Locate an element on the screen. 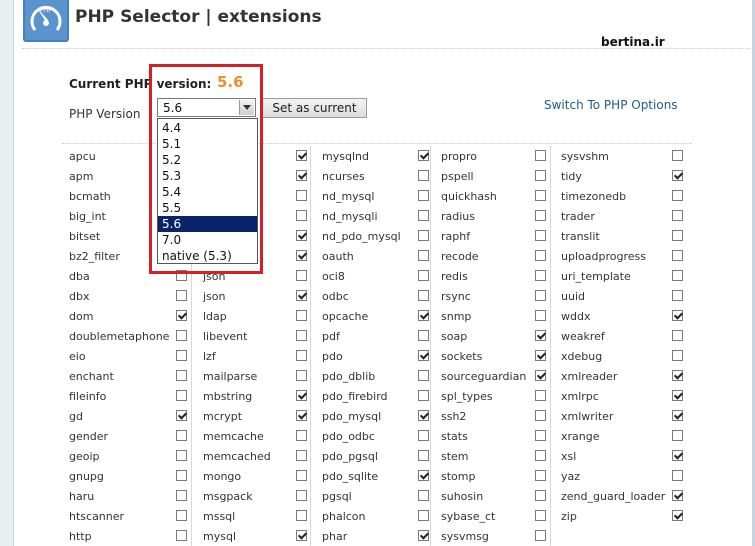 The width and height of the screenshot is (755, 546). extension-name: lzf is located at coordinates (209, 356).